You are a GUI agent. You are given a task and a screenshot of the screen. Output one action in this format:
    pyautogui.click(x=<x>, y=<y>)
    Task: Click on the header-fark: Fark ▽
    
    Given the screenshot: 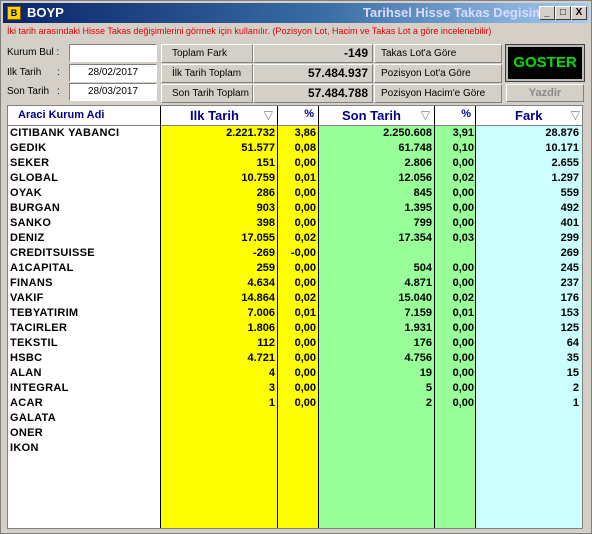 What is the action you would take?
    pyautogui.click(x=528, y=116)
    